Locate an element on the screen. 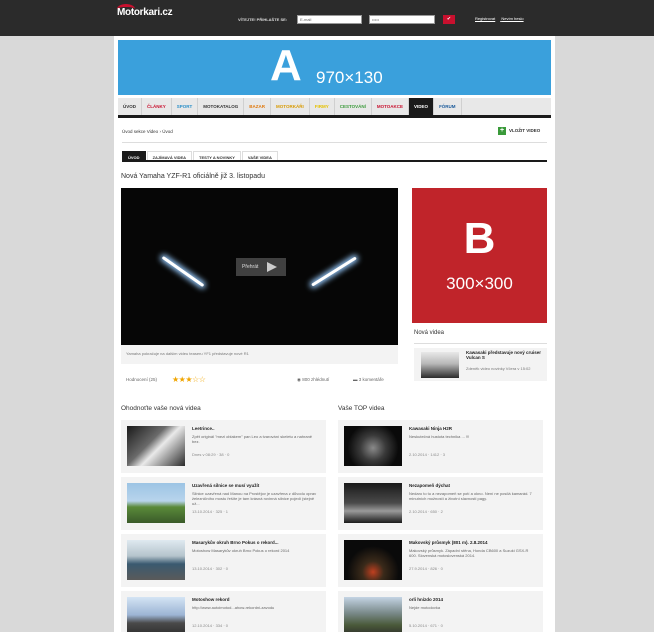  views-text: 800 zhlédnutí is located at coordinates (316, 379).